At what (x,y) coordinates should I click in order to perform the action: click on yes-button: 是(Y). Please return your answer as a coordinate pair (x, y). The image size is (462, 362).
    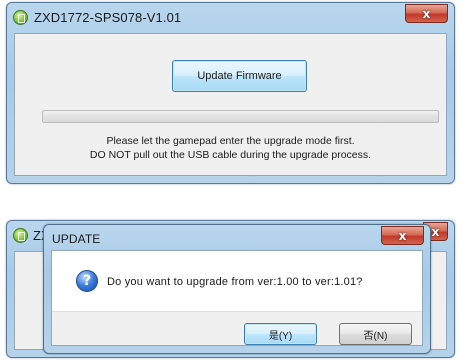
    Looking at the image, I should click on (280, 334).